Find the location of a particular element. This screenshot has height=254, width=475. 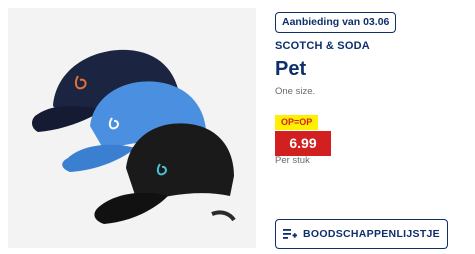

sale-label: OP=OP is located at coordinates (297, 122).